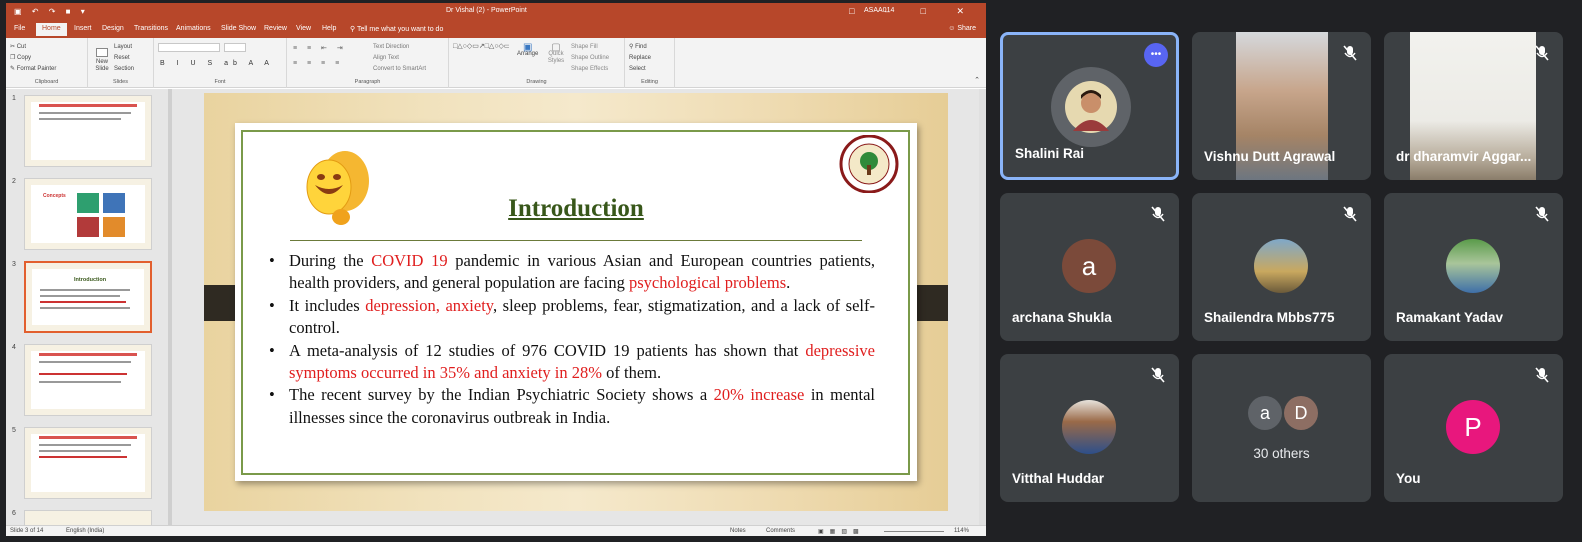  Describe the element at coordinates (399, 69) in the screenshot. I see `convert-smartart-button: Convert to SmartArt` at that location.